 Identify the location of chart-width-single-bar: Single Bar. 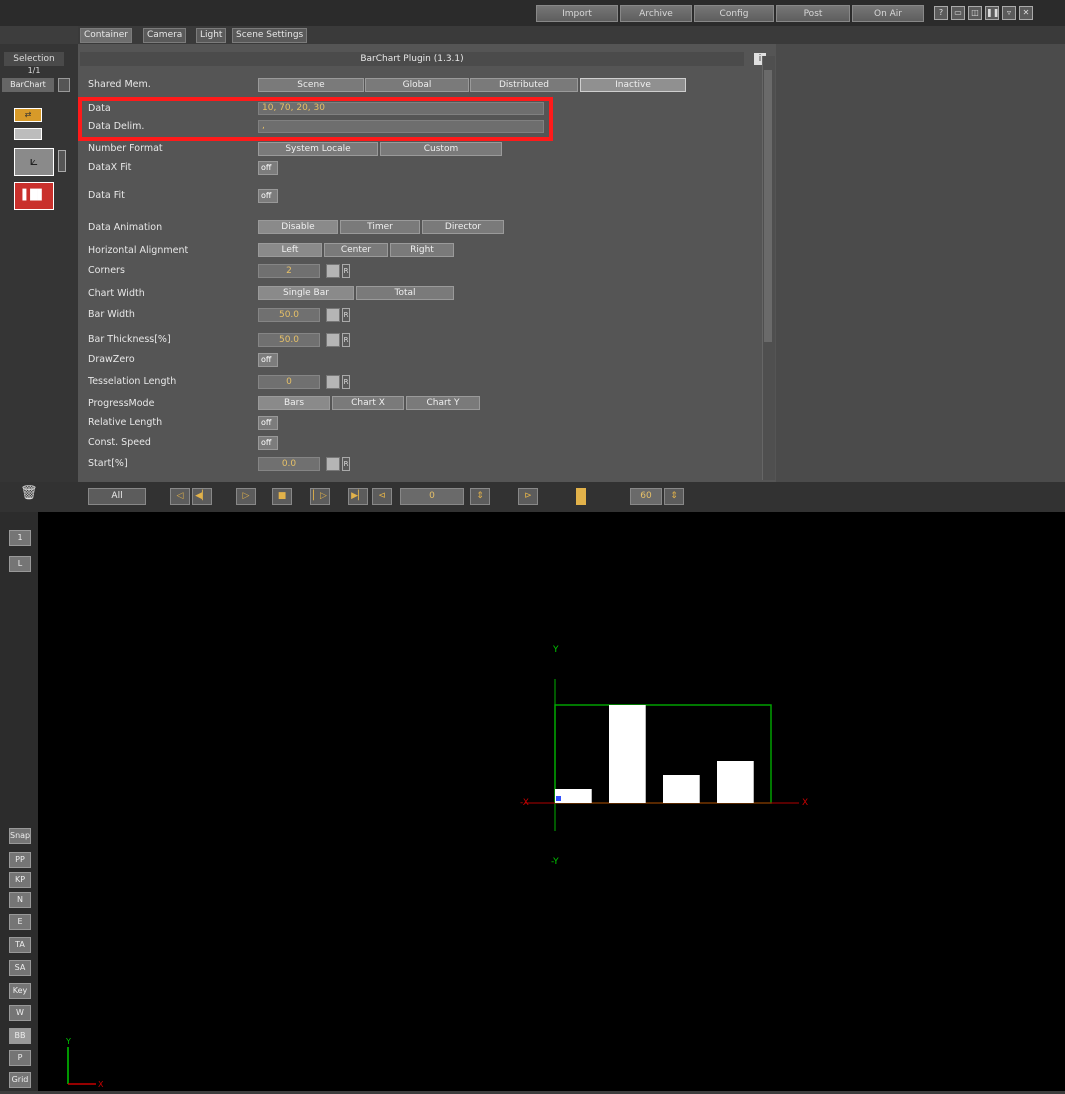
(306, 293).